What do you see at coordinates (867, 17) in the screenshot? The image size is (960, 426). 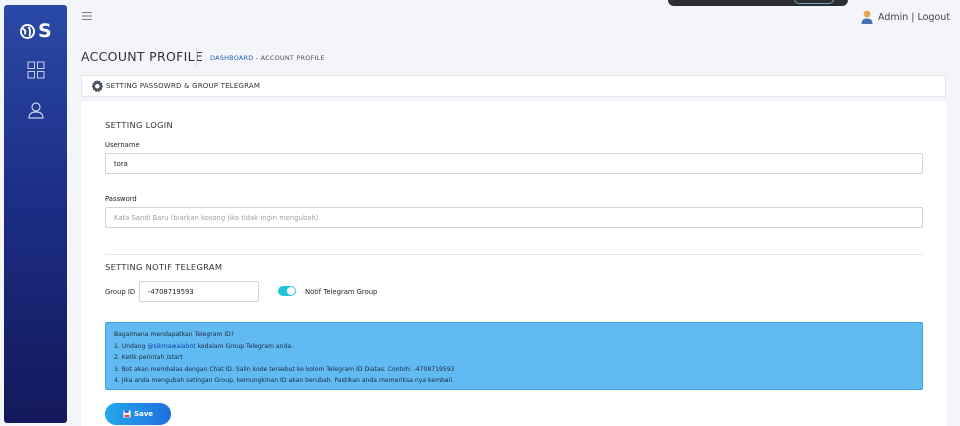 I see `admin-avatar-icon` at bounding box center [867, 17].